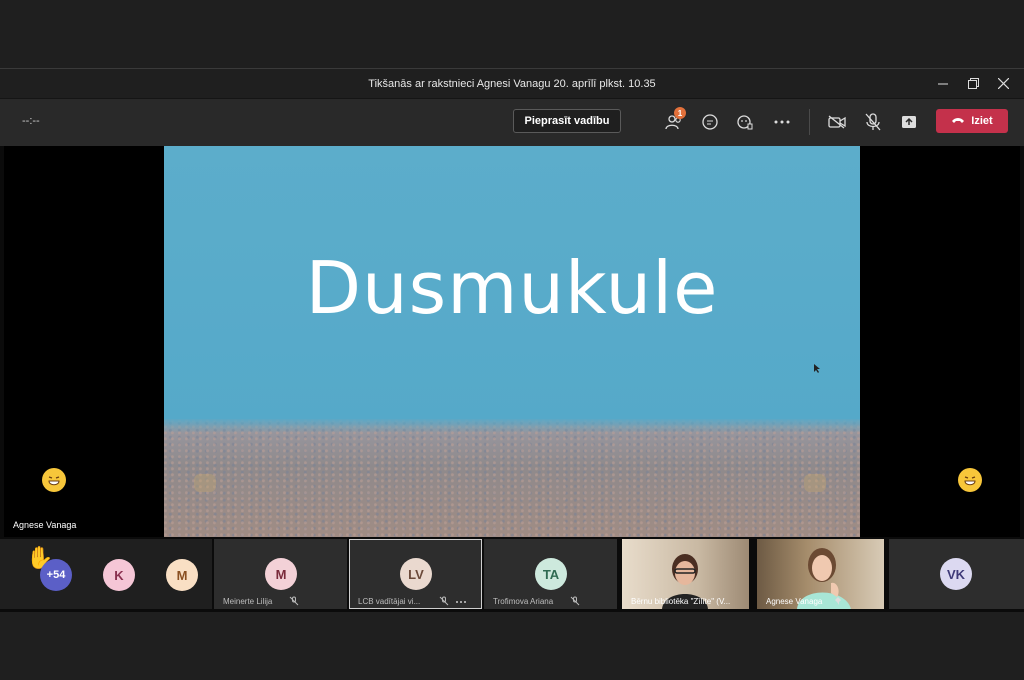 This screenshot has height=680, width=1024. What do you see at coordinates (958, 121) in the screenshot?
I see `phone-hangup-icon` at bounding box center [958, 121].